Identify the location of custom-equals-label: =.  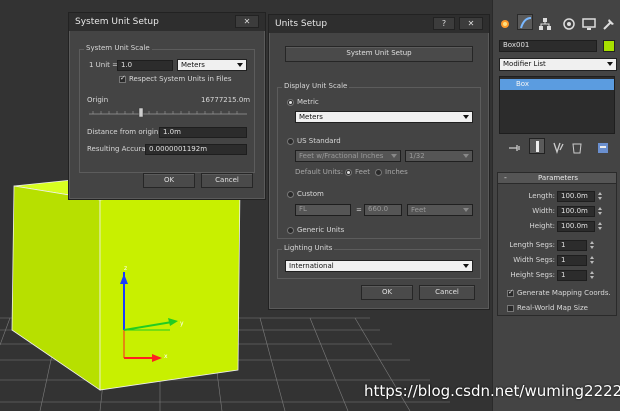
(359, 210).